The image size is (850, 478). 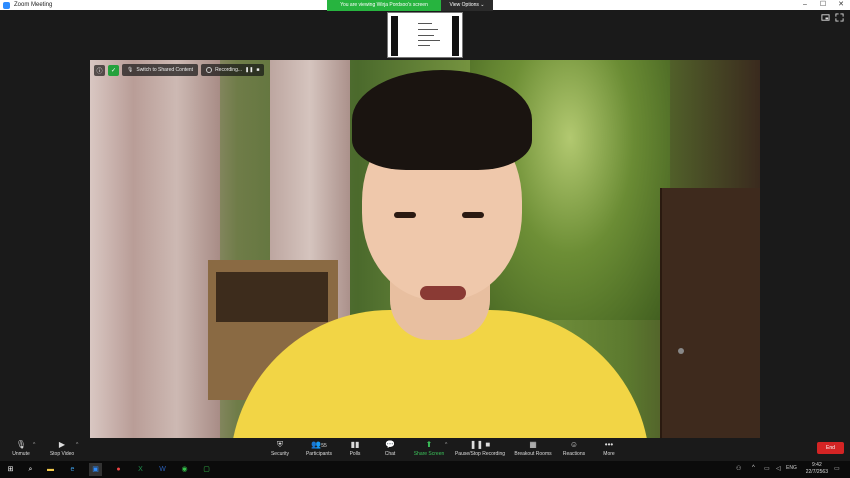 I want to click on video-door-knob, so click(x=681, y=351).